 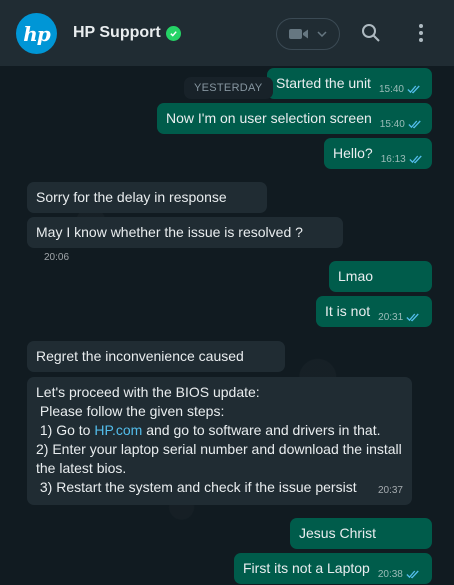 What do you see at coordinates (298, 34) in the screenshot?
I see `video-call-icon` at bounding box center [298, 34].